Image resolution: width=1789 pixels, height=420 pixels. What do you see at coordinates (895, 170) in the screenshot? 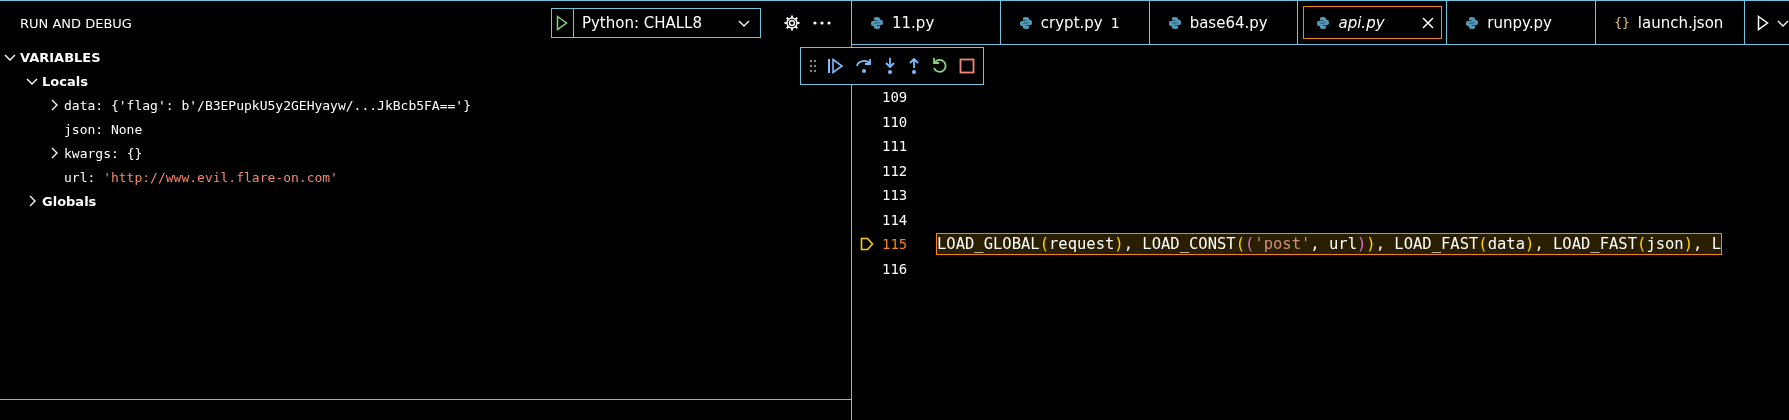
I see `line-number: 112` at bounding box center [895, 170].